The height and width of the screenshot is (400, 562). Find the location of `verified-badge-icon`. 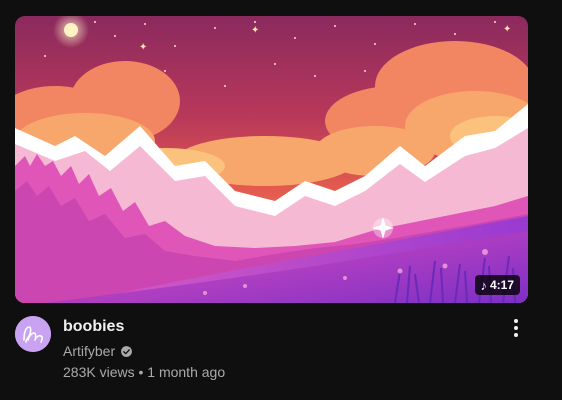

verified-badge-icon is located at coordinates (127, 351).